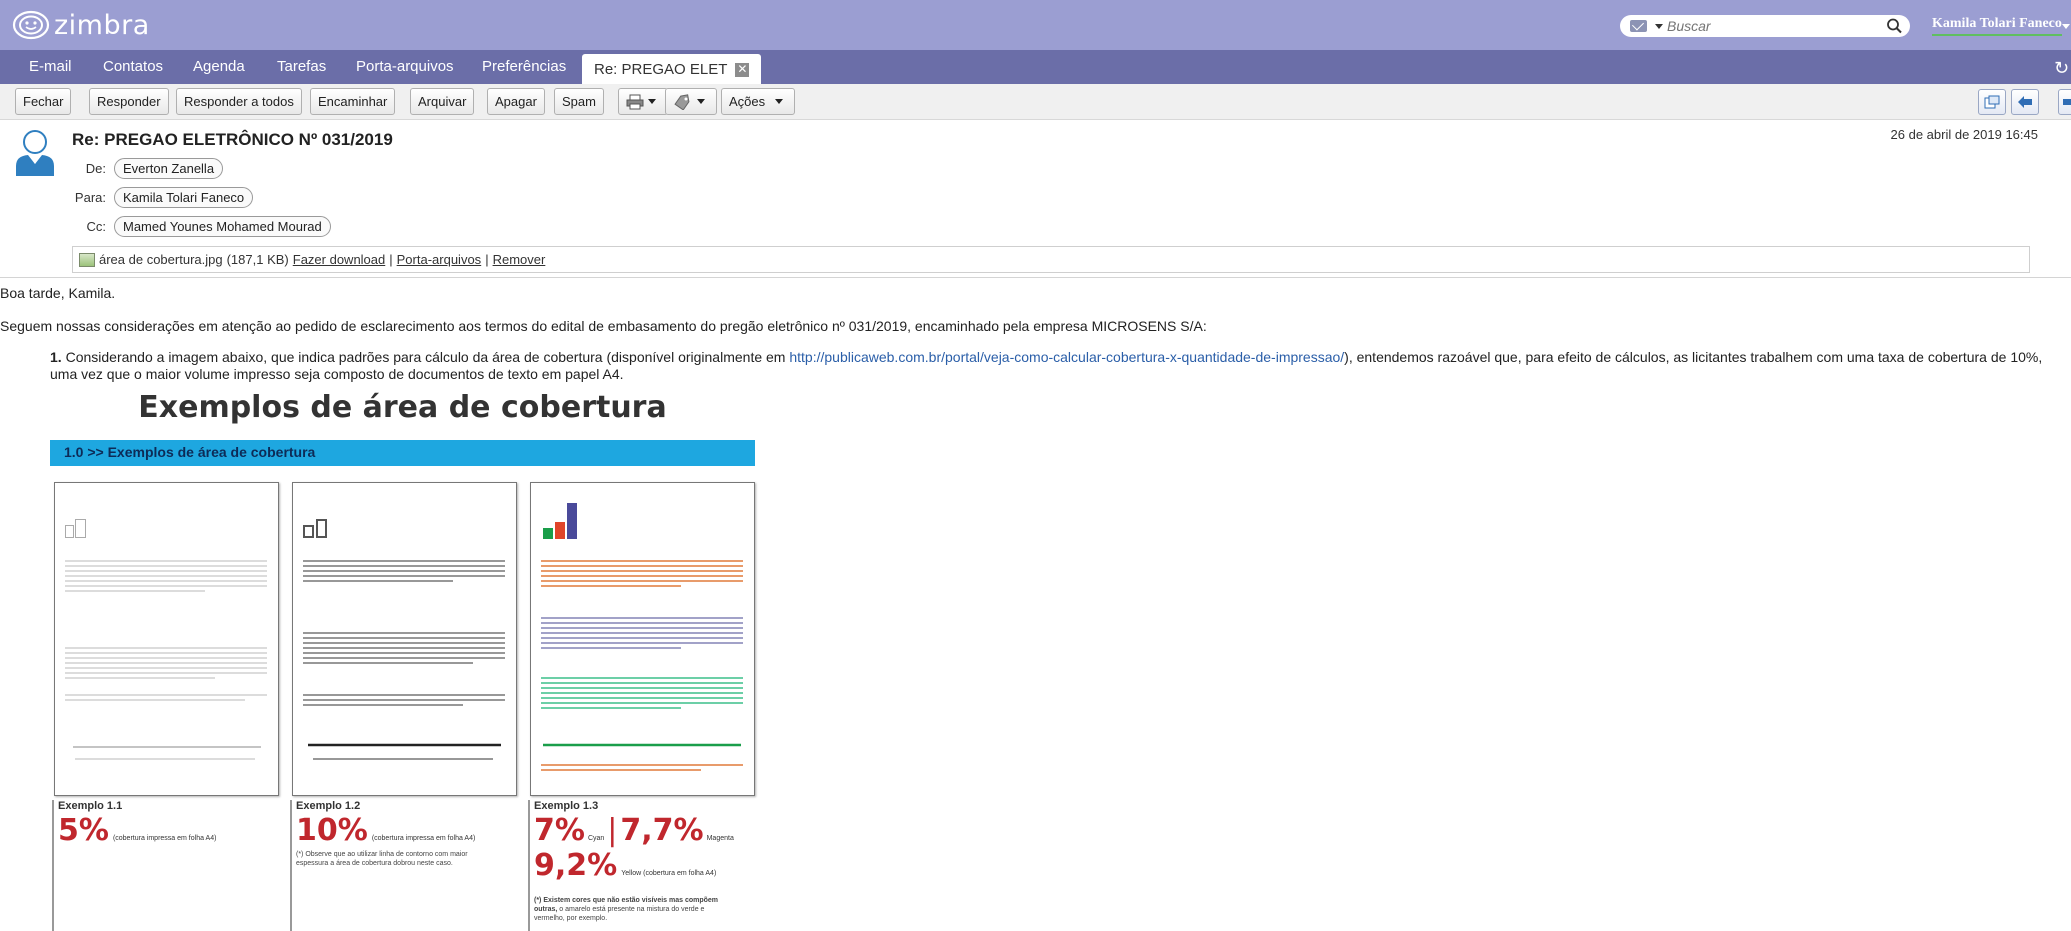 The height and width of the screenshot is (931, 2071). Describe the element at coordinates (90, 806) in the screenshot. I see `example-1-title: Exemplo 1.1` at that location.